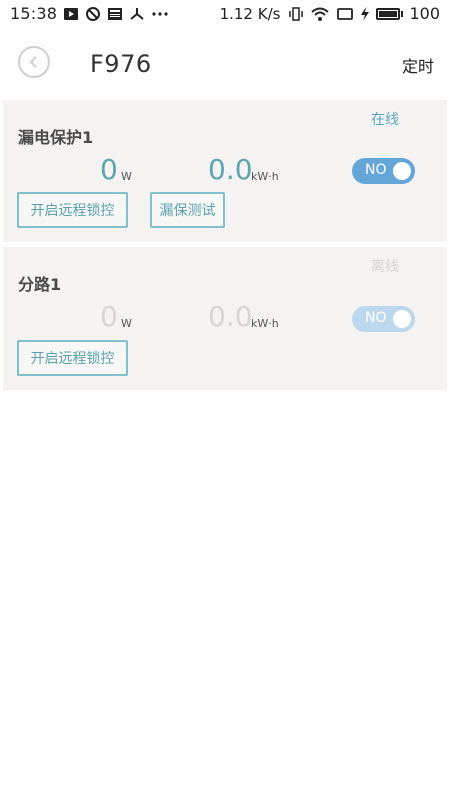 This screenshot has width=450, height=800. What do you see at coordinates (56, 137) in the screenshot?
I see `device-name: 漏电保护1` at bounding box center [56, 137].